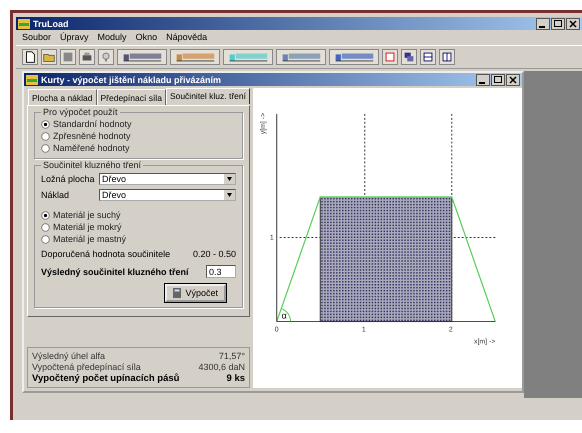 This screenshot has width=582, height=433. What do you see at coordinates (74, 37) in the screenshot?
I see `menu-item: Úpravy` at bounding box center [74, 37].